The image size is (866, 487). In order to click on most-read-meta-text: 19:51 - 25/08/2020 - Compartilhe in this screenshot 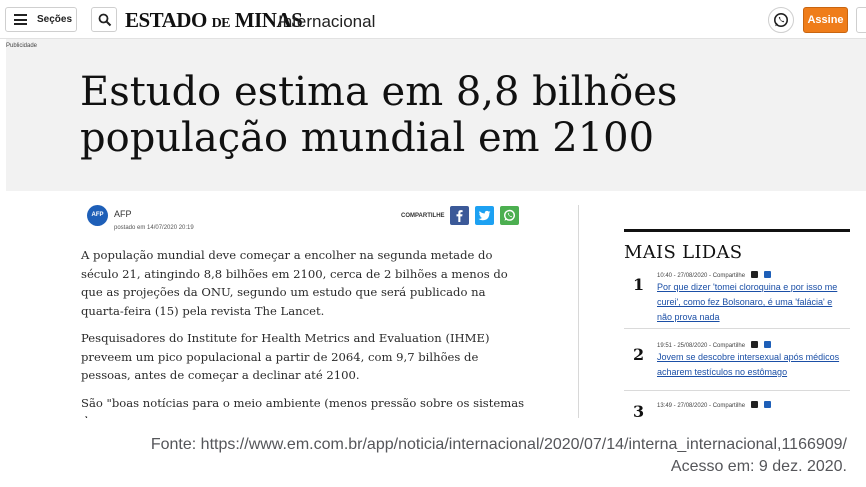, I will do `click(701, 346)`.